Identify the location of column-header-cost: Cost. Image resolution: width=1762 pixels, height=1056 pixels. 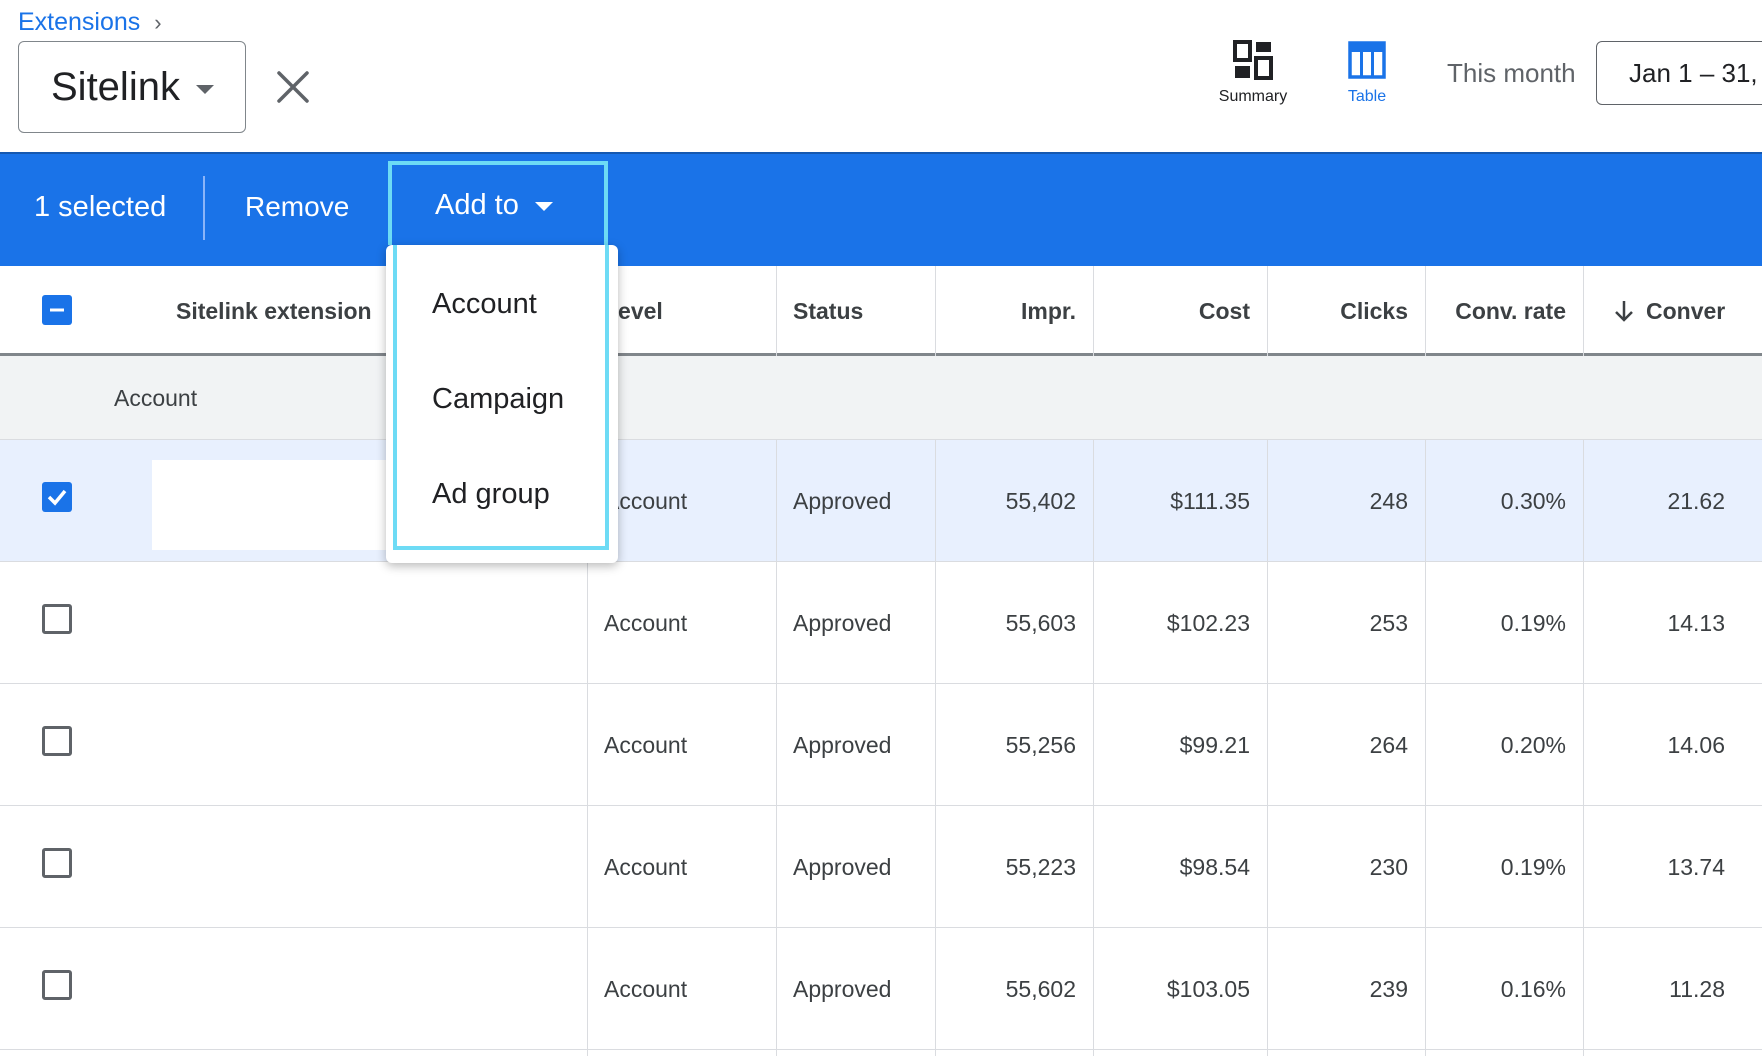
(1171, 311).